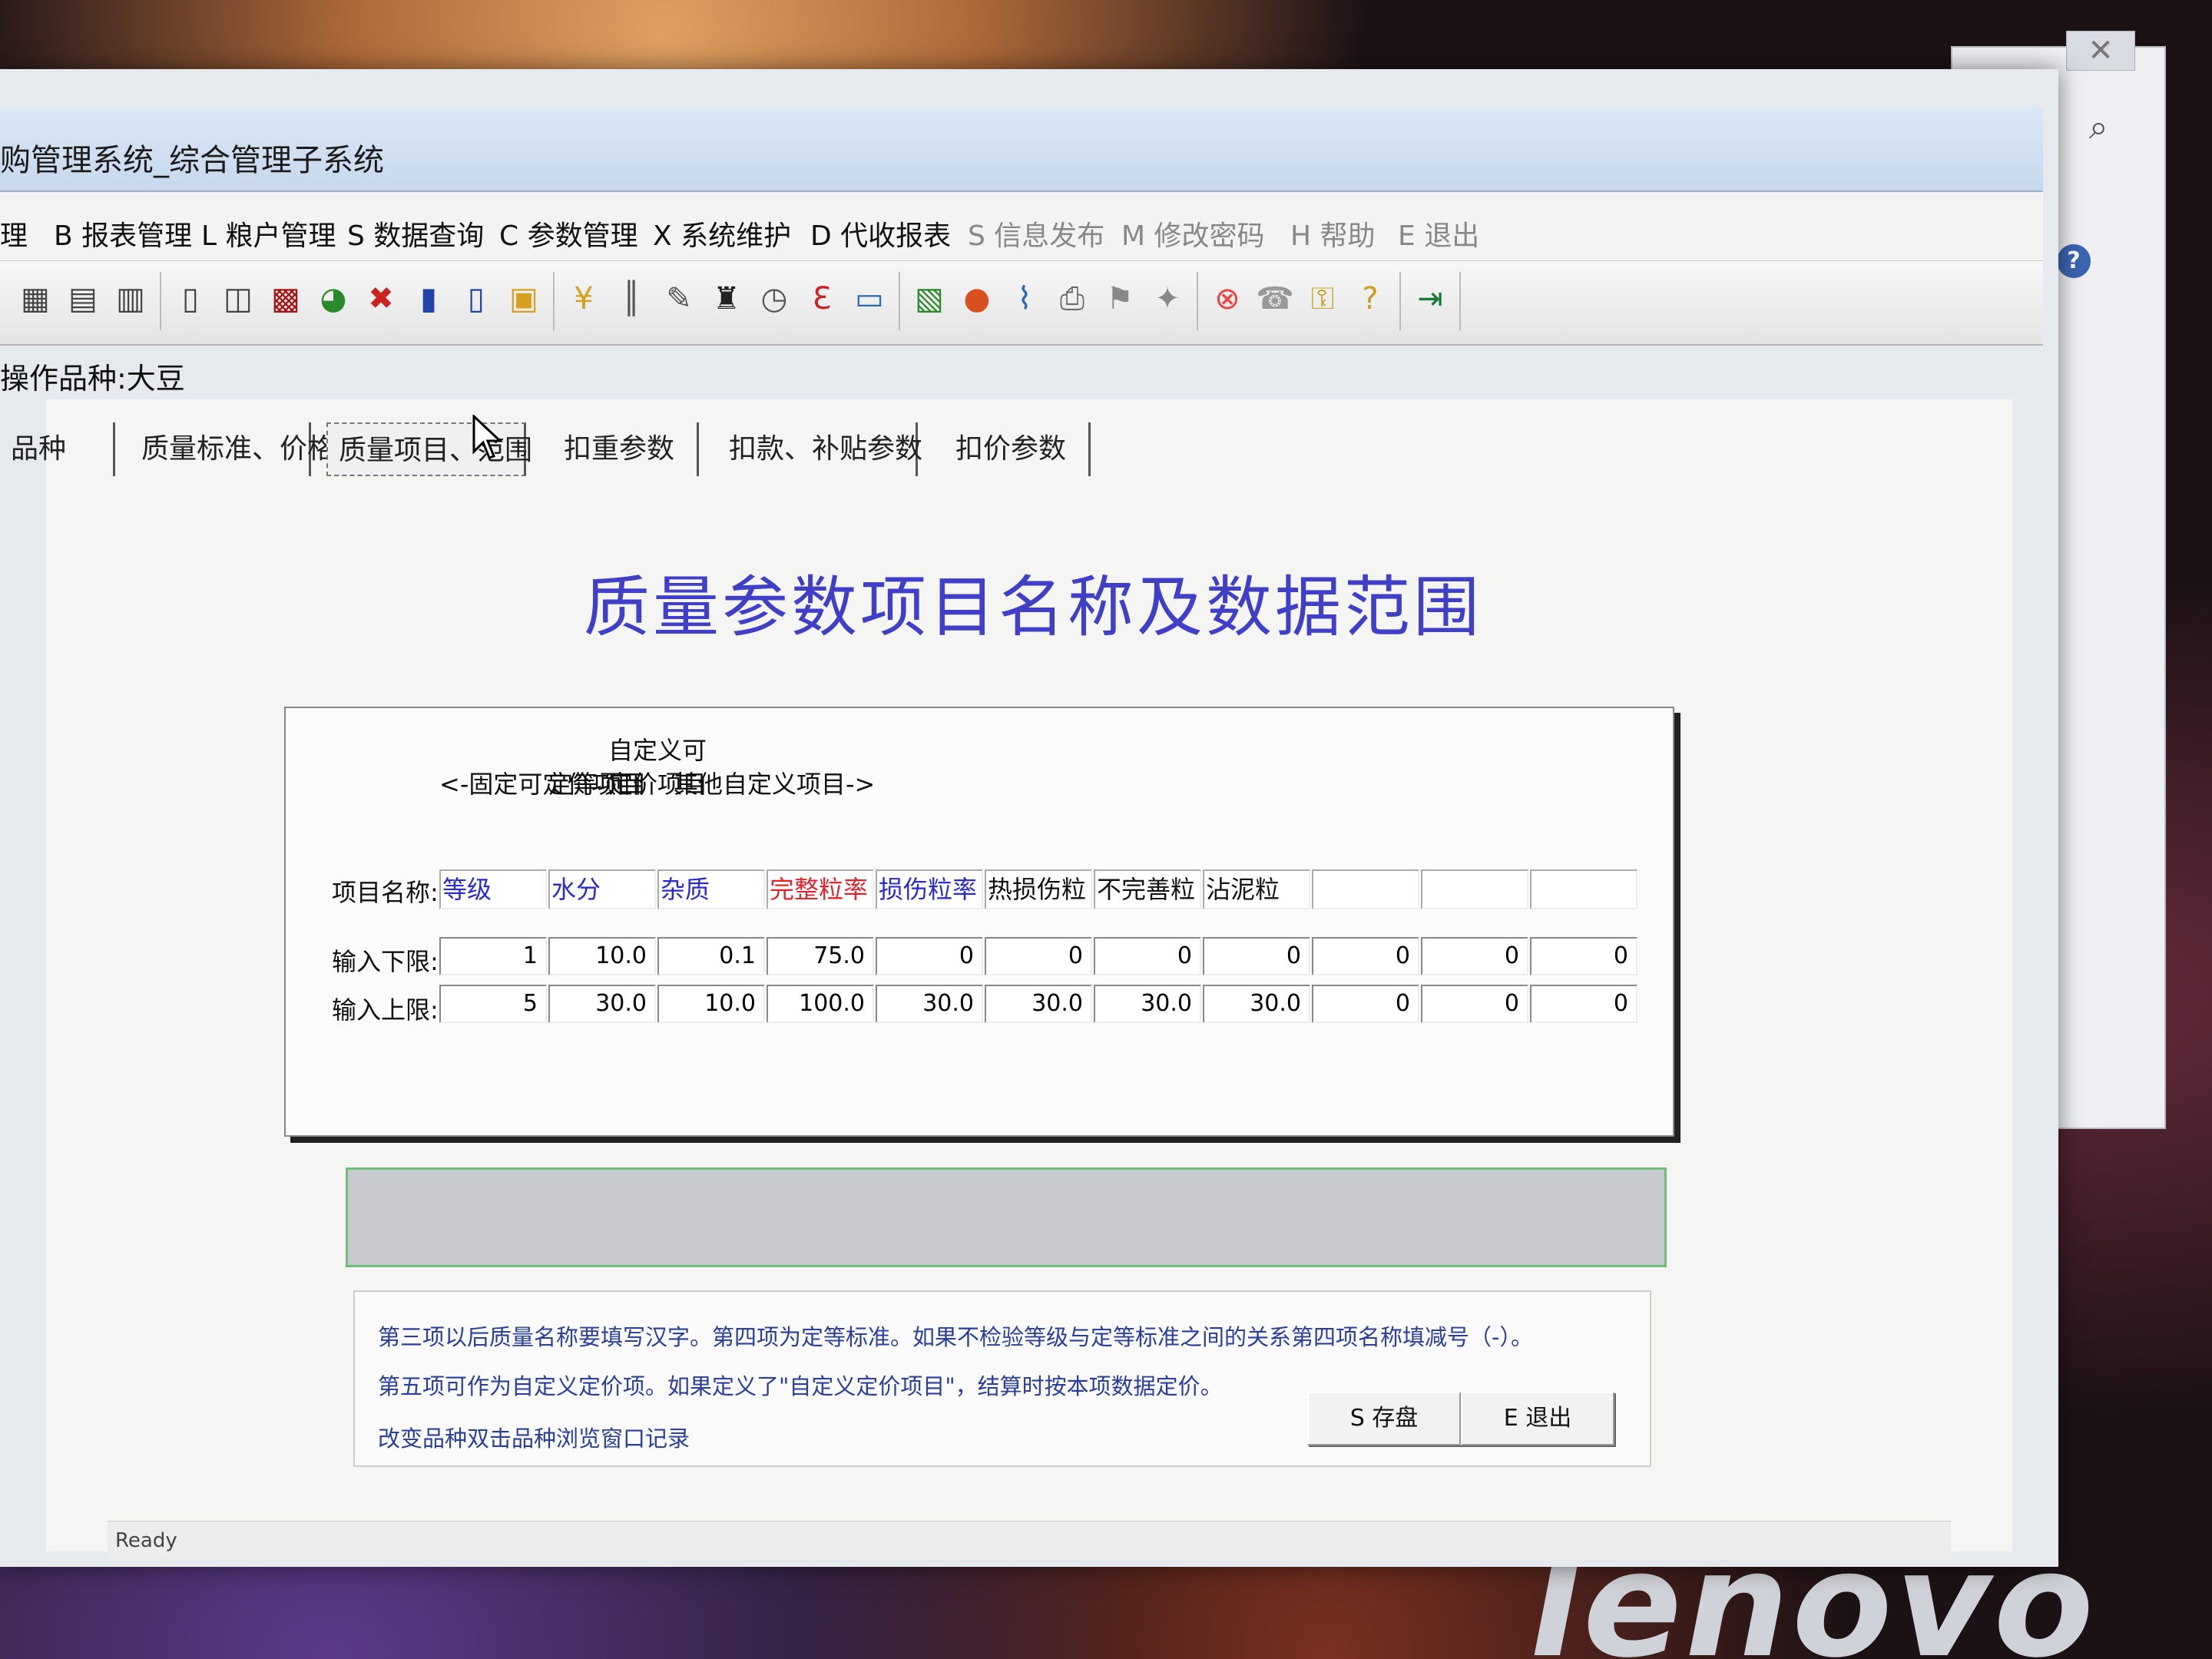 The image size is (2212, 1659). I want to click on menu-item-0: 理, so click(14, 234).